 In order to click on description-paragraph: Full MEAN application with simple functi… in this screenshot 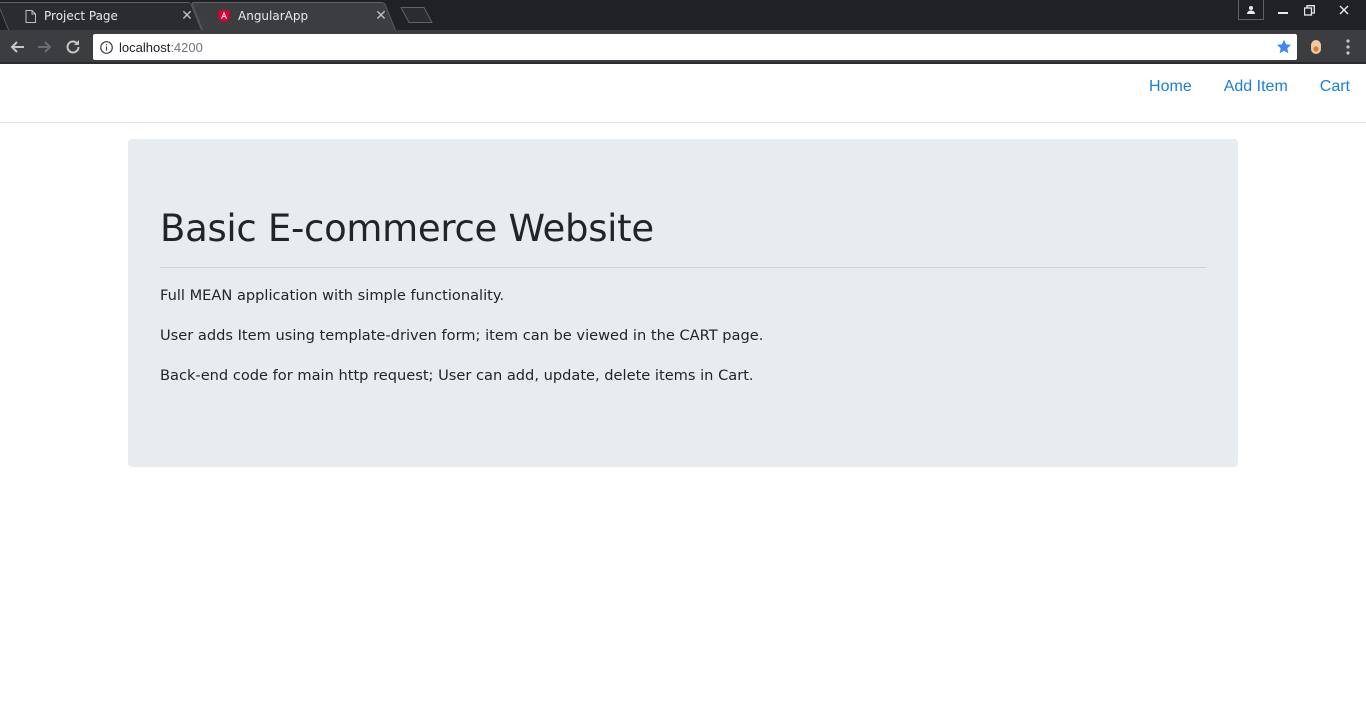, I will do `click(332, 295)`.